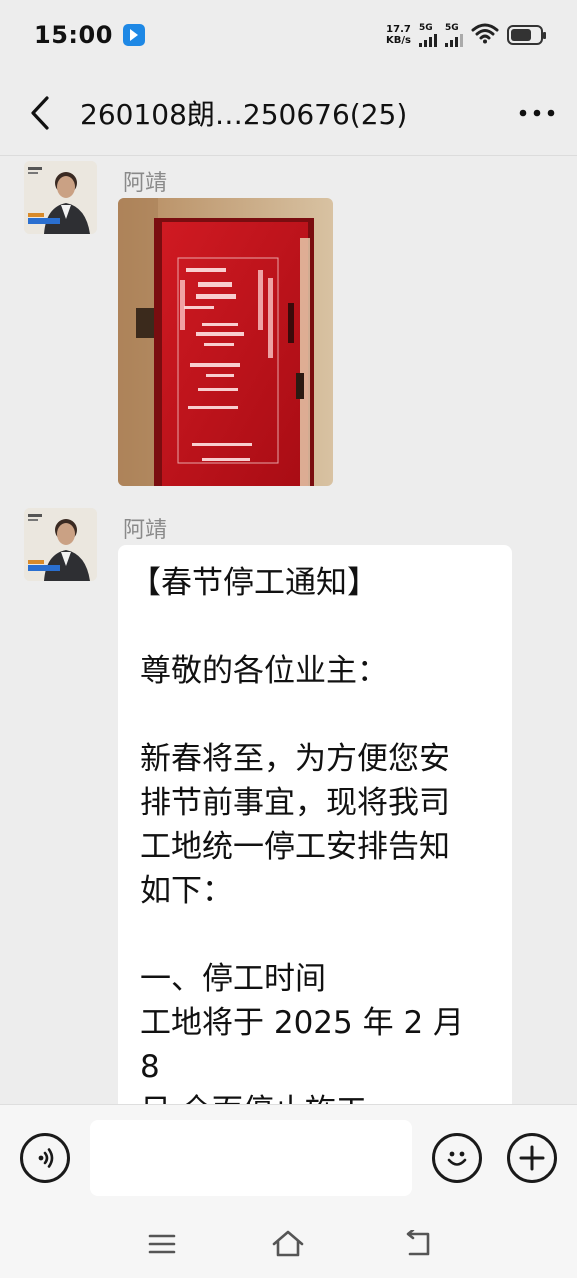 The image size is (577, 1278). I want to click on input-bar, so click(288, 1156).